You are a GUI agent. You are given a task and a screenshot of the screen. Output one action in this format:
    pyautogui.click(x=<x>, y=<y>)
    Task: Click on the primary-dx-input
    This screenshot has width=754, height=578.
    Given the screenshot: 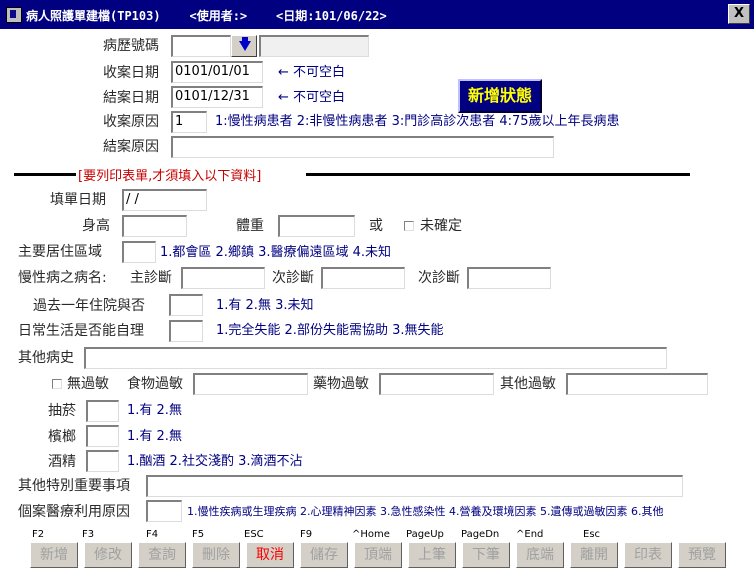 What is the action you would take?
    pyautogui.click(x=223, y=278)
    